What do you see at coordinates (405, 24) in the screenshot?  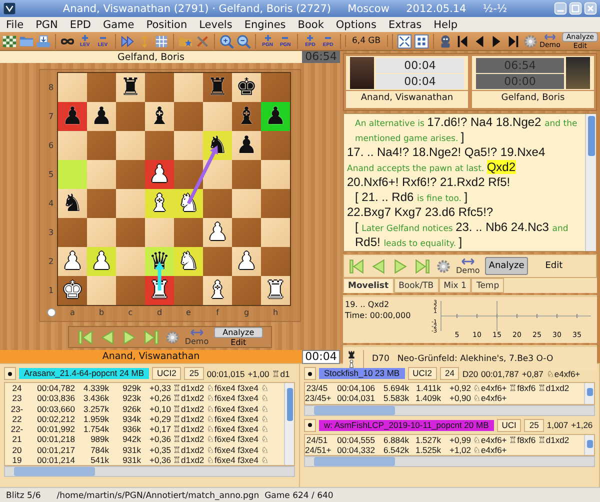 I see `menu-item: Extras` at bounding box center [405, 24].